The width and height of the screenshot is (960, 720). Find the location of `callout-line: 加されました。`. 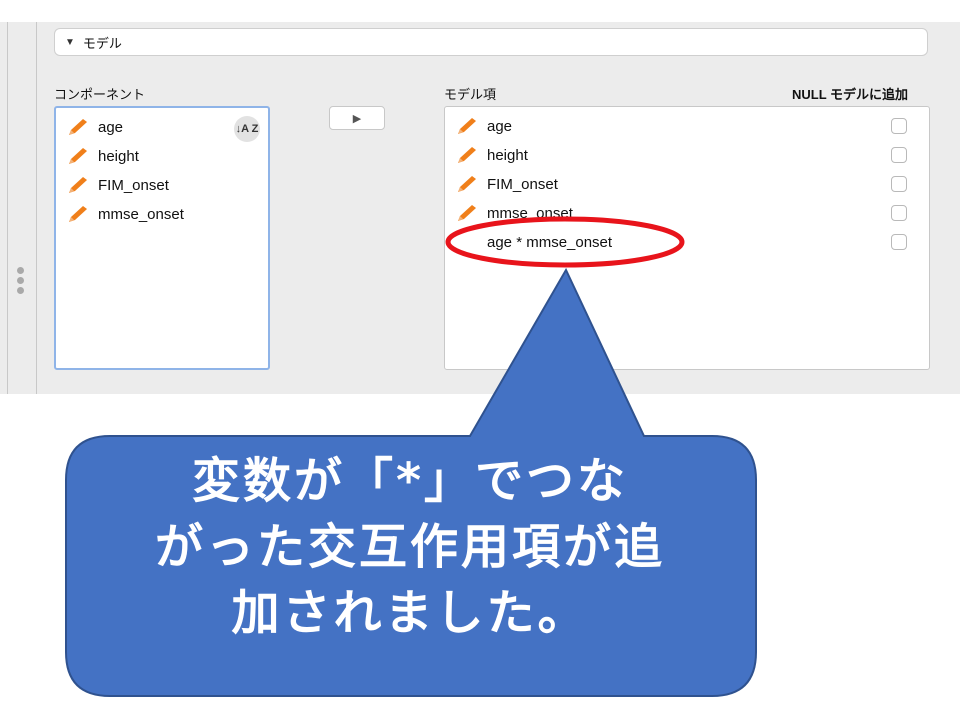

callout-line: 加されました。 is located at coordinates (410, 613).